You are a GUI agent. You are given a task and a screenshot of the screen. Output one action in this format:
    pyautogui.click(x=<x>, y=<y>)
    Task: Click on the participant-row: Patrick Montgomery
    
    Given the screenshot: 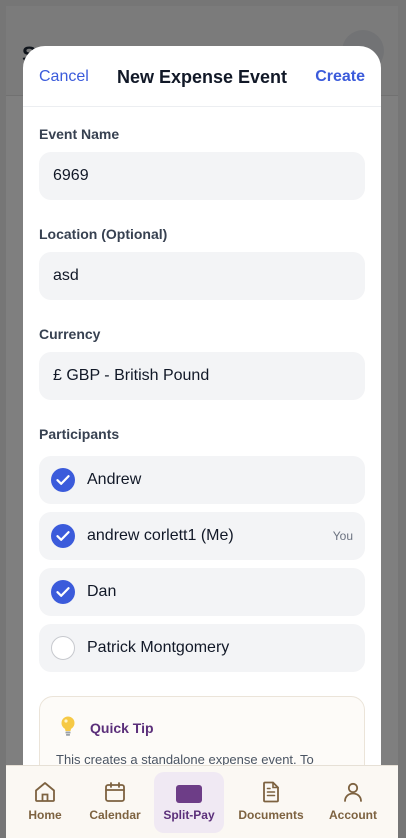 What is the action you would take?
    pyautogui.click(x=202, y=648)
    